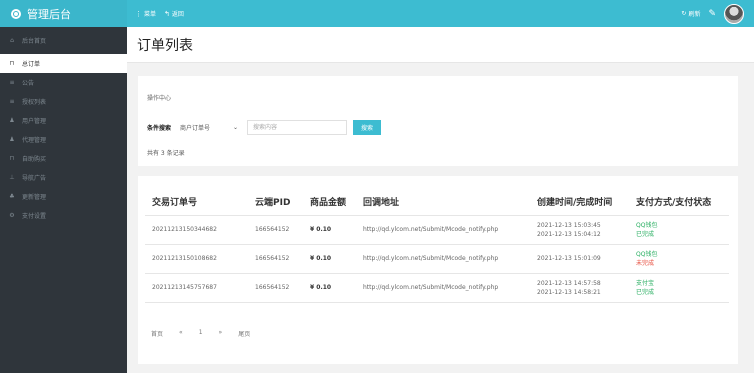 The width and height of the screenshot is (754, 373). I want to click on sidebar-item-1: ⌂ 后台首页, so click(63, 40).